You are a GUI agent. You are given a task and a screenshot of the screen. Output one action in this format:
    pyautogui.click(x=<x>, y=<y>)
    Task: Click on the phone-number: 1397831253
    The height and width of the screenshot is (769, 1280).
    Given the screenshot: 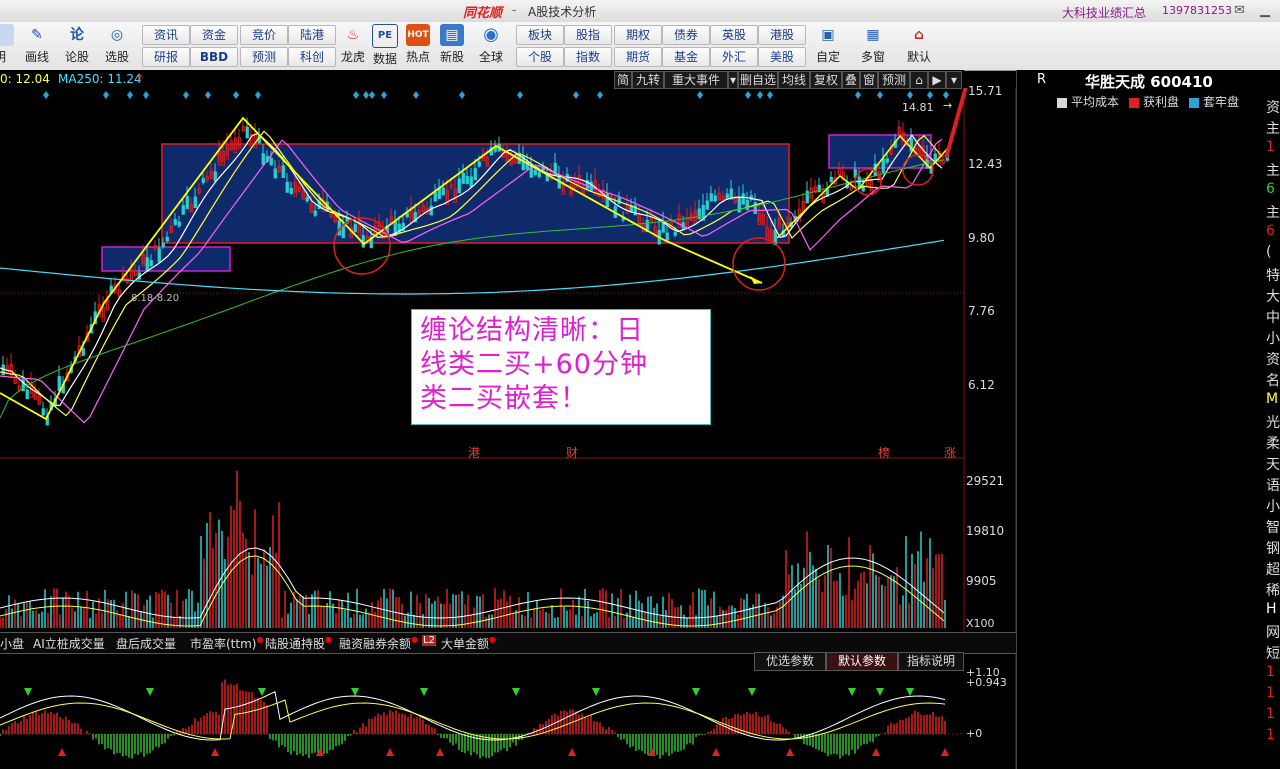 What is the action you would take?
    pyautogui.click(x=1197, y=10)
    